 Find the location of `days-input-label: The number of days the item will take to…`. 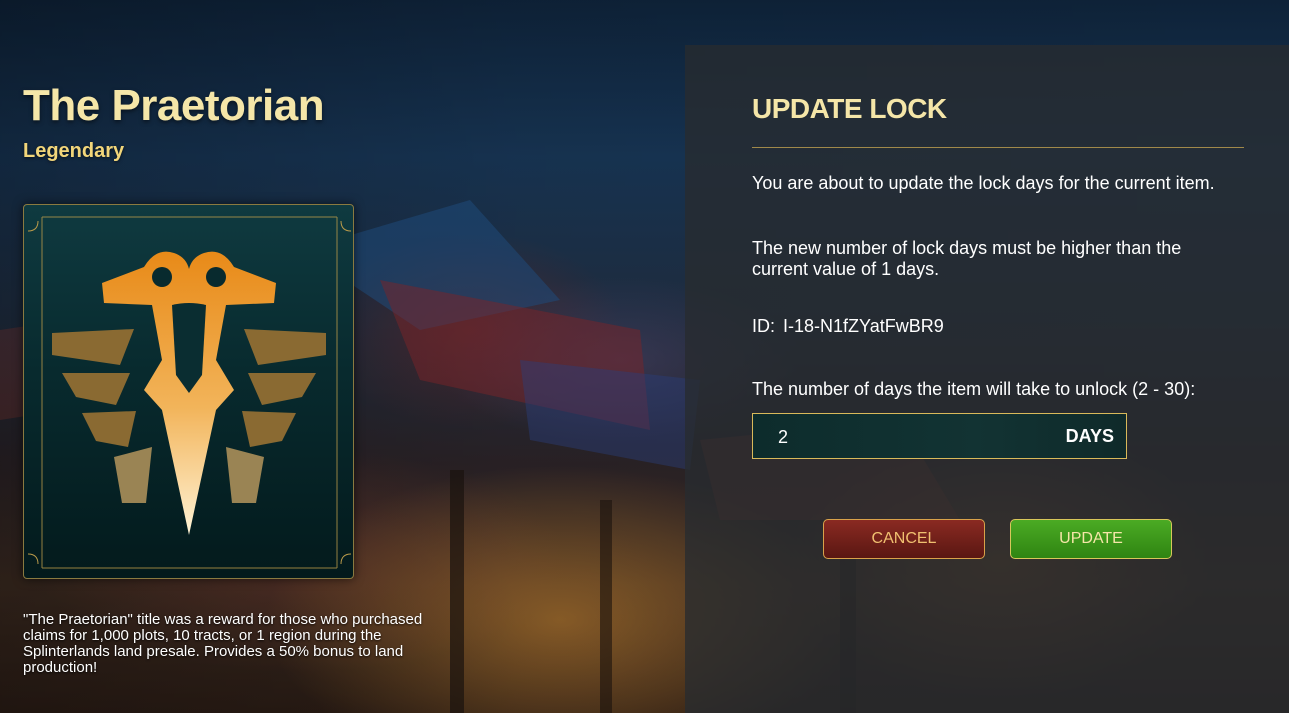

days-input-label: The number of days the item will take to… is located at coordinates (974, 389).